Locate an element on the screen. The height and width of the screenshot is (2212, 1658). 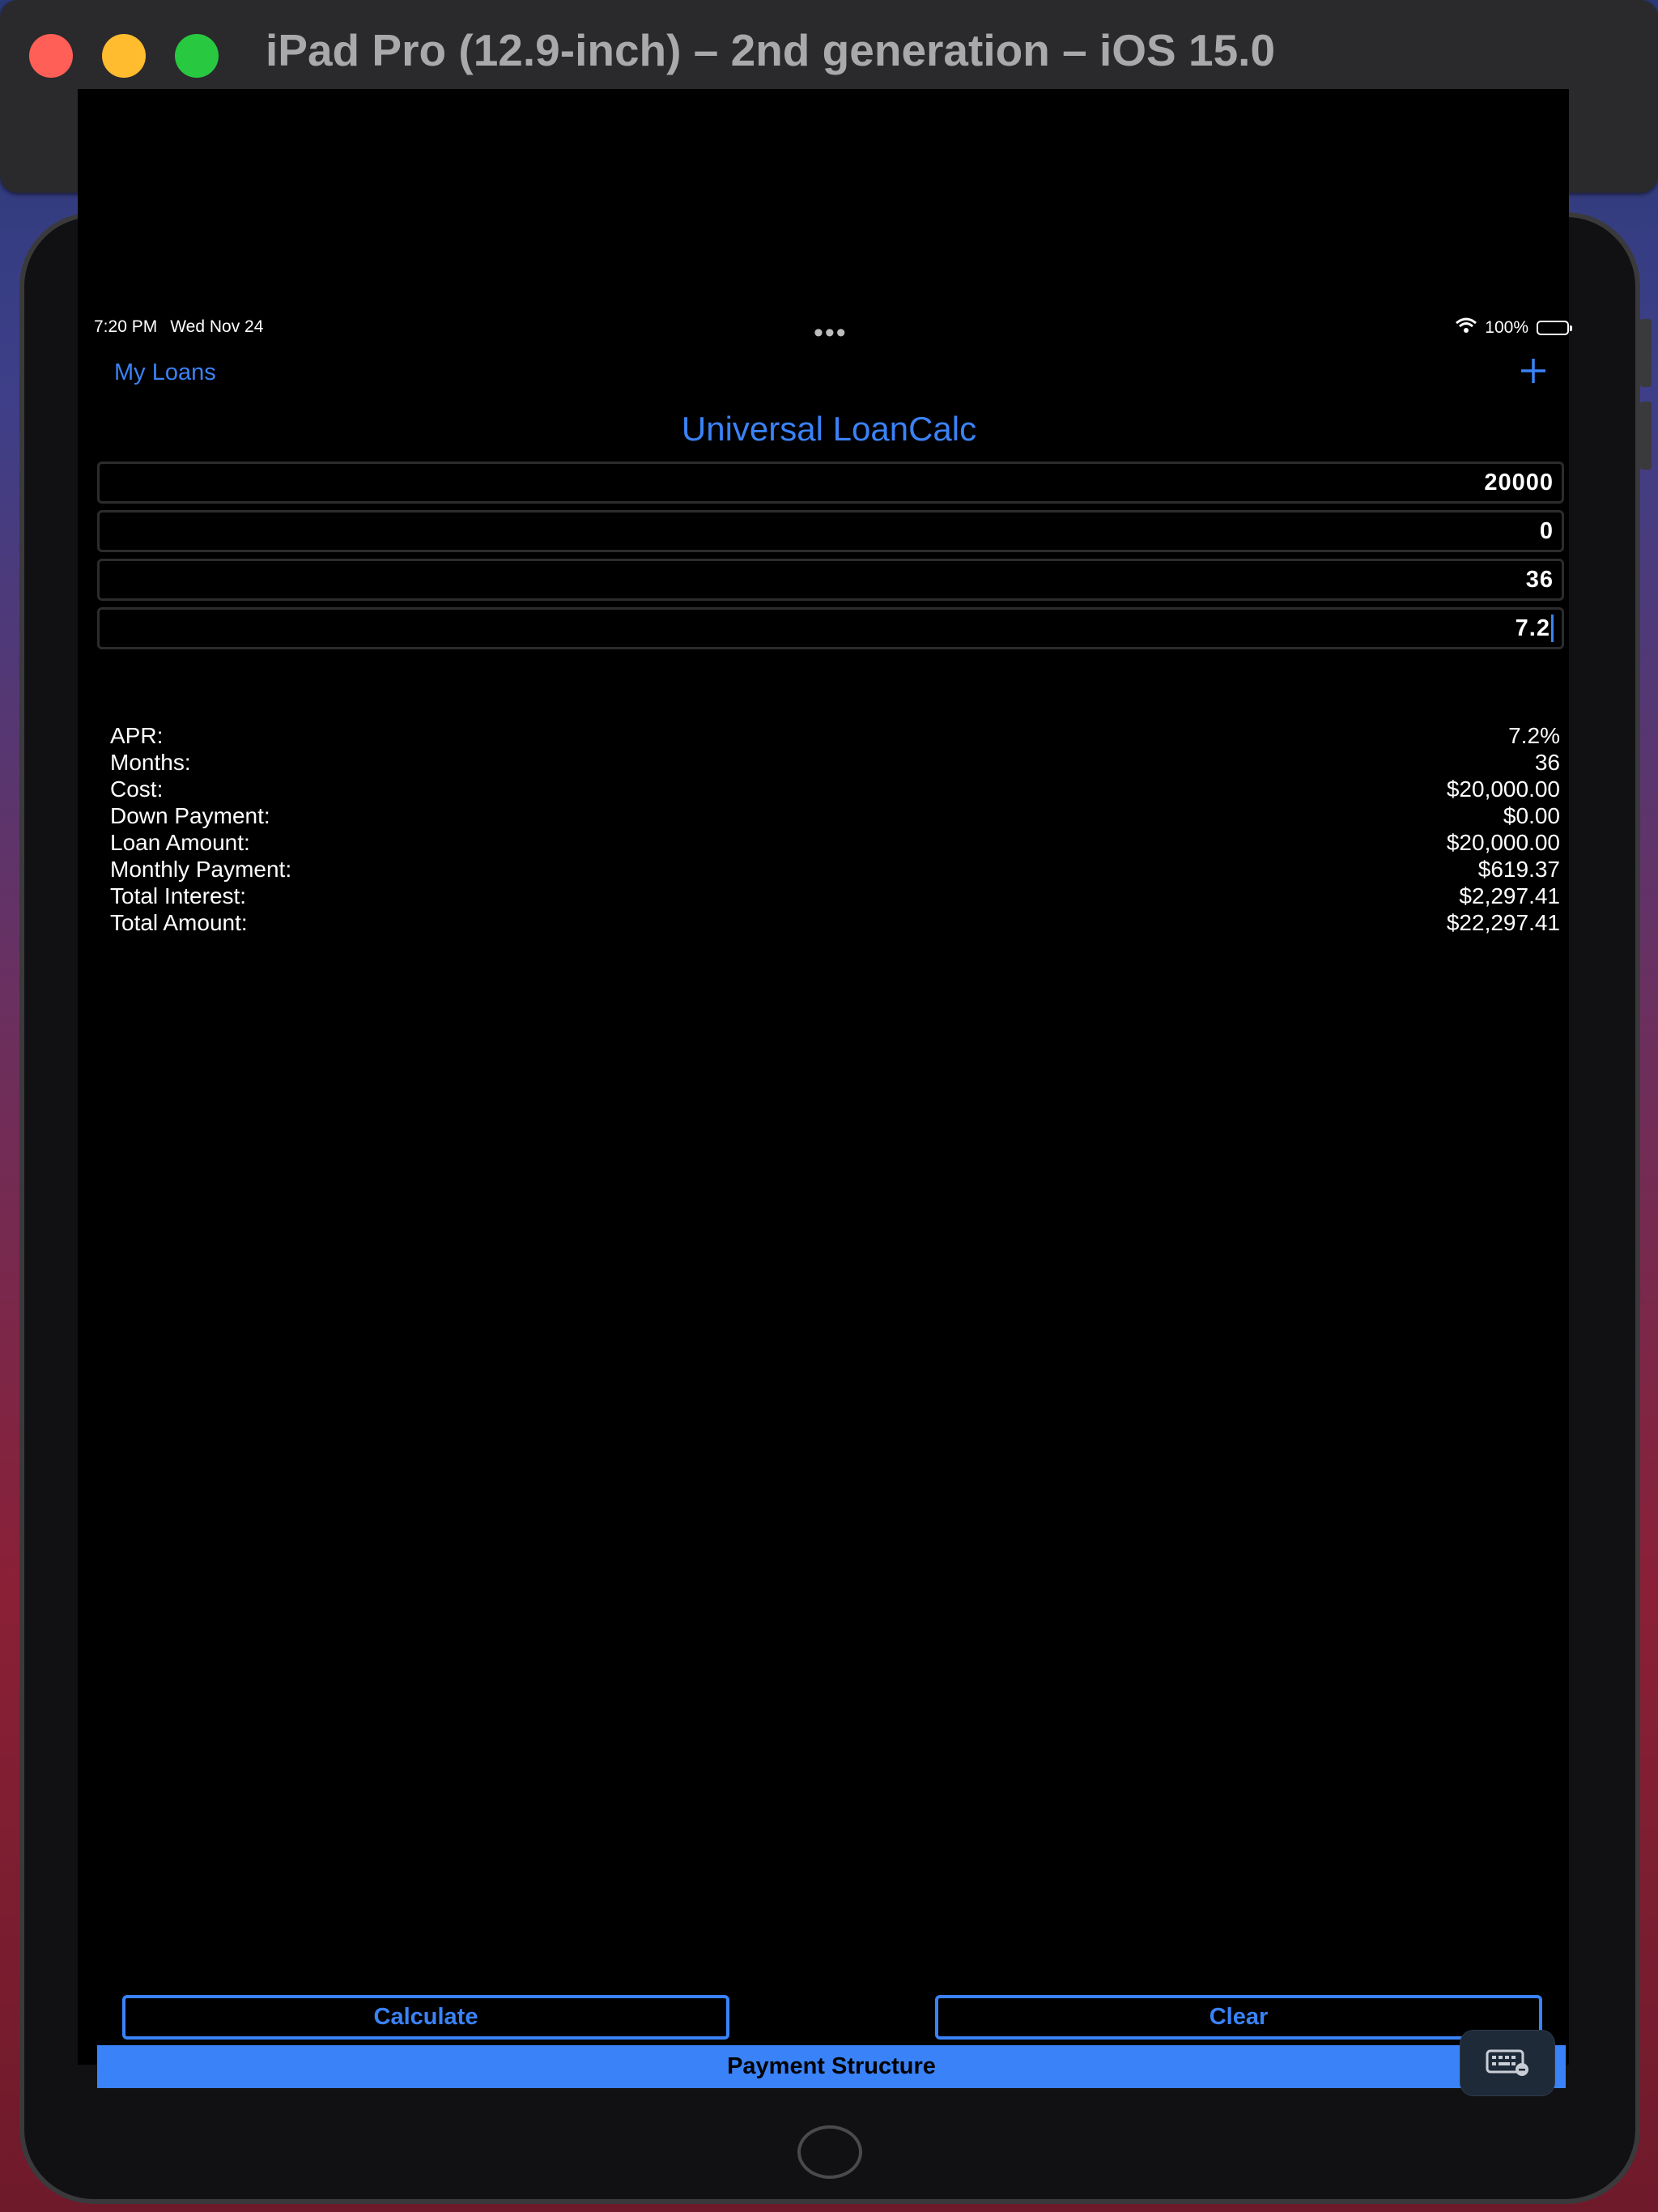
result-row-cost: Cost: $20,000.00 is located at coordinates (835, 789).